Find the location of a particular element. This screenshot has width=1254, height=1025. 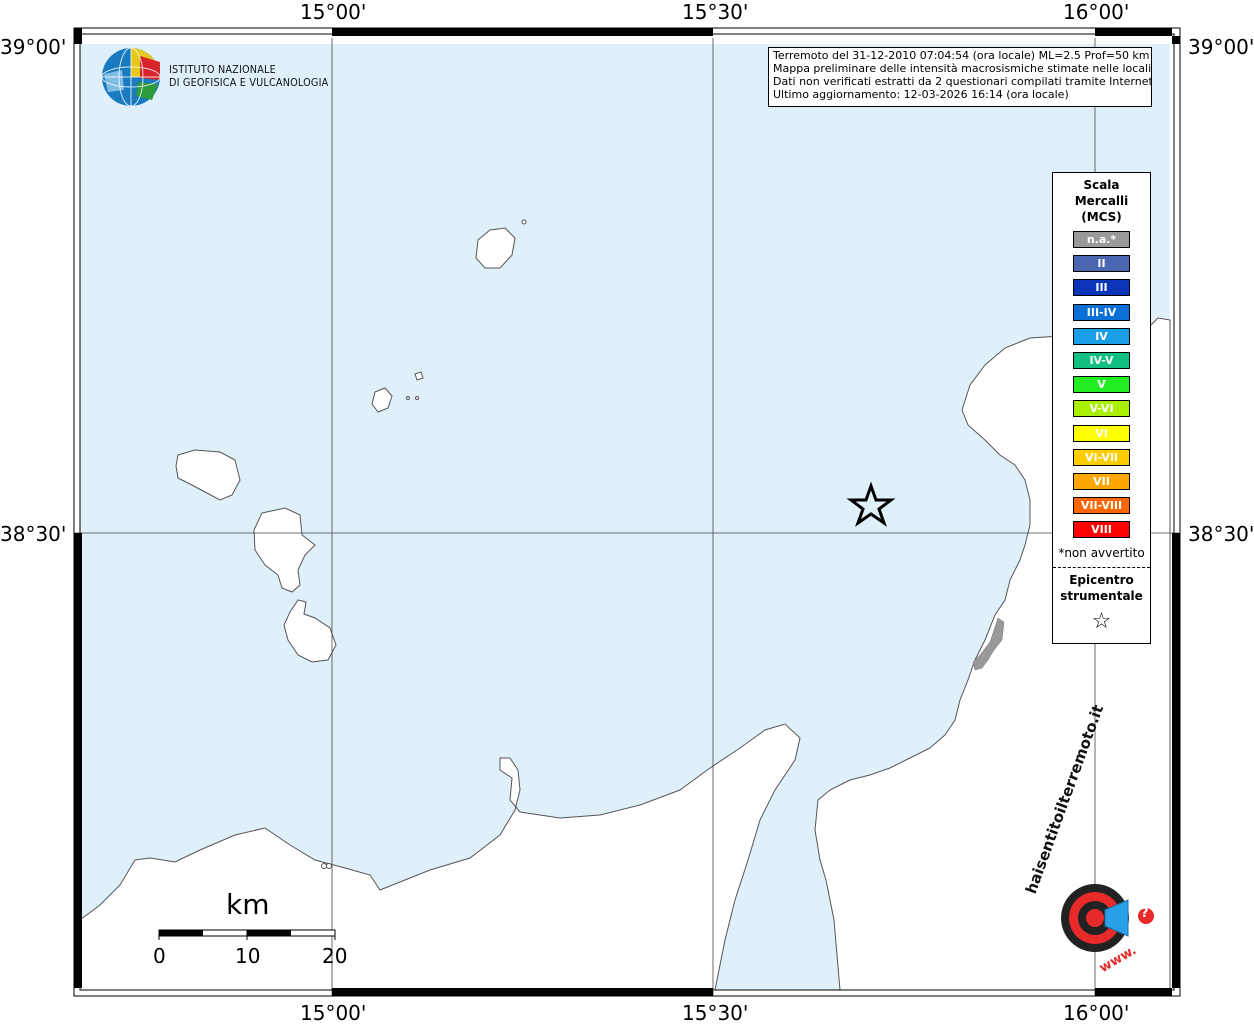

legend-note: *non avvertito is located at coordinates (1101, 553).